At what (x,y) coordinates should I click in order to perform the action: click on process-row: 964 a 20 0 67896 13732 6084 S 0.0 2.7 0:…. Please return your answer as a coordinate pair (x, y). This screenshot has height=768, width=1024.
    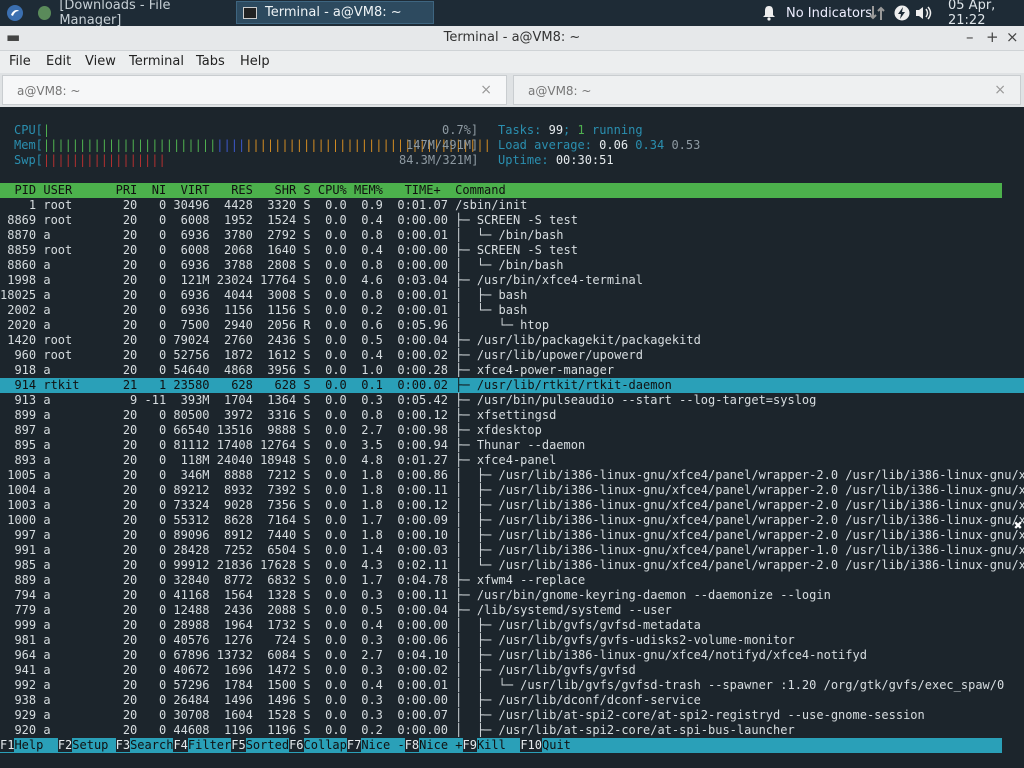
    Looking at the image, I should click on (512, 655).